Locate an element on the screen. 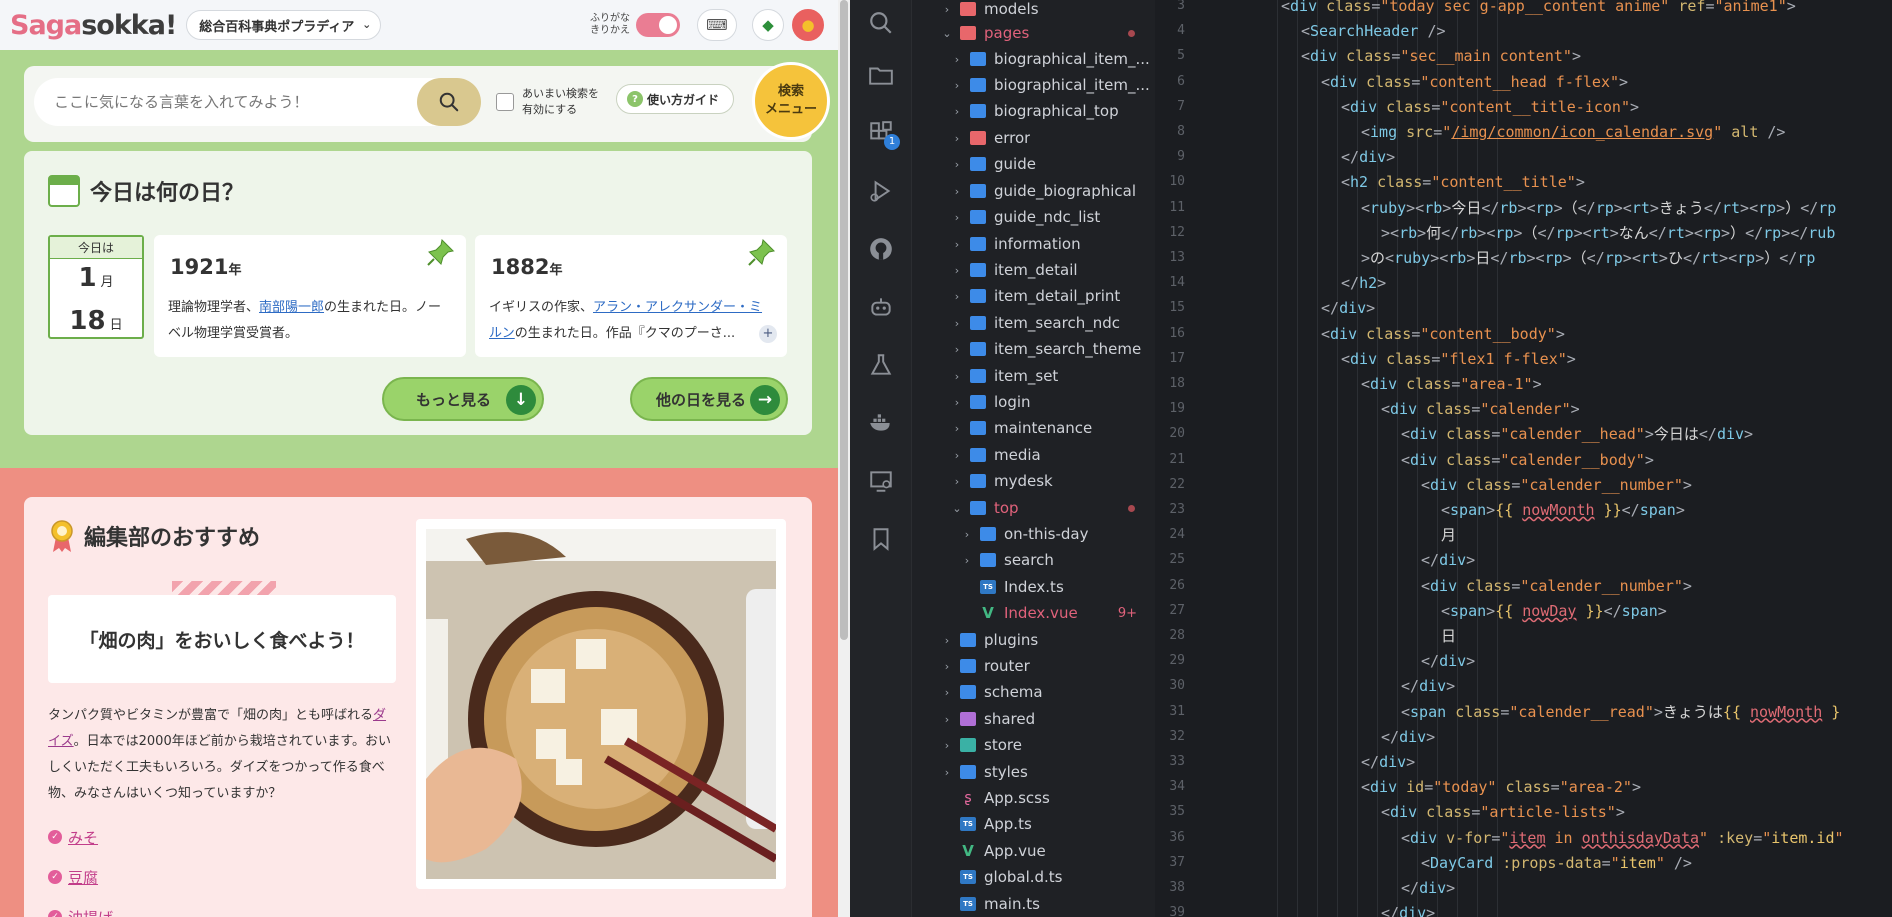 The height and width of the screenshot is (917, 1892). beginner-mode-button: ◆ is located at coordinates (768, 25).